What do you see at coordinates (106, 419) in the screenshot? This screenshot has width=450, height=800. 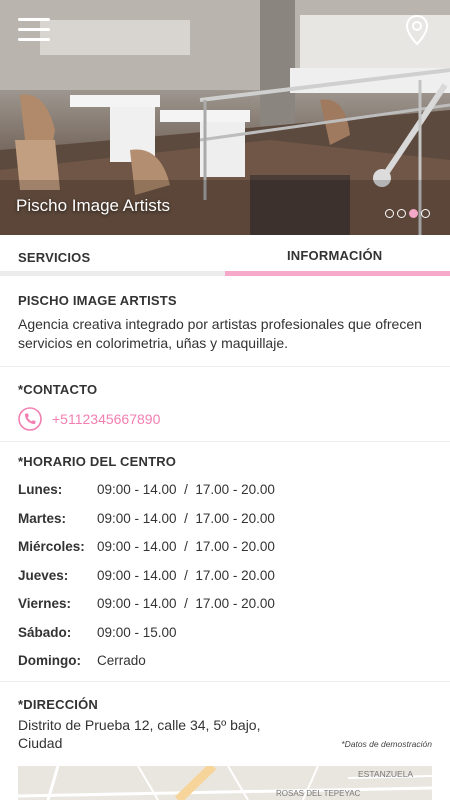 I see `phone-link: +5112345667890` at bounding box center [106, 419].